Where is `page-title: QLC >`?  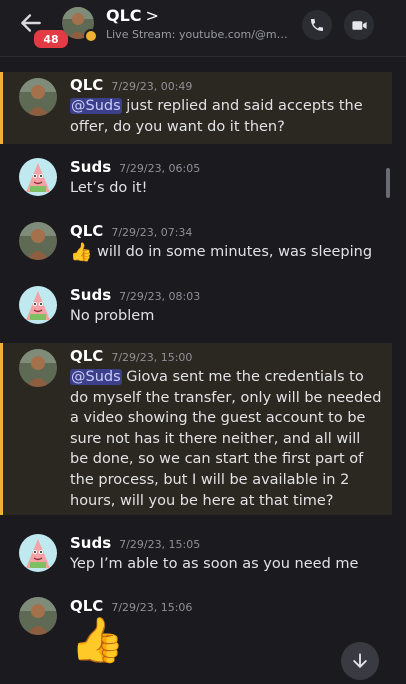 page-title: QLC > is located at coordinates (132, 15).